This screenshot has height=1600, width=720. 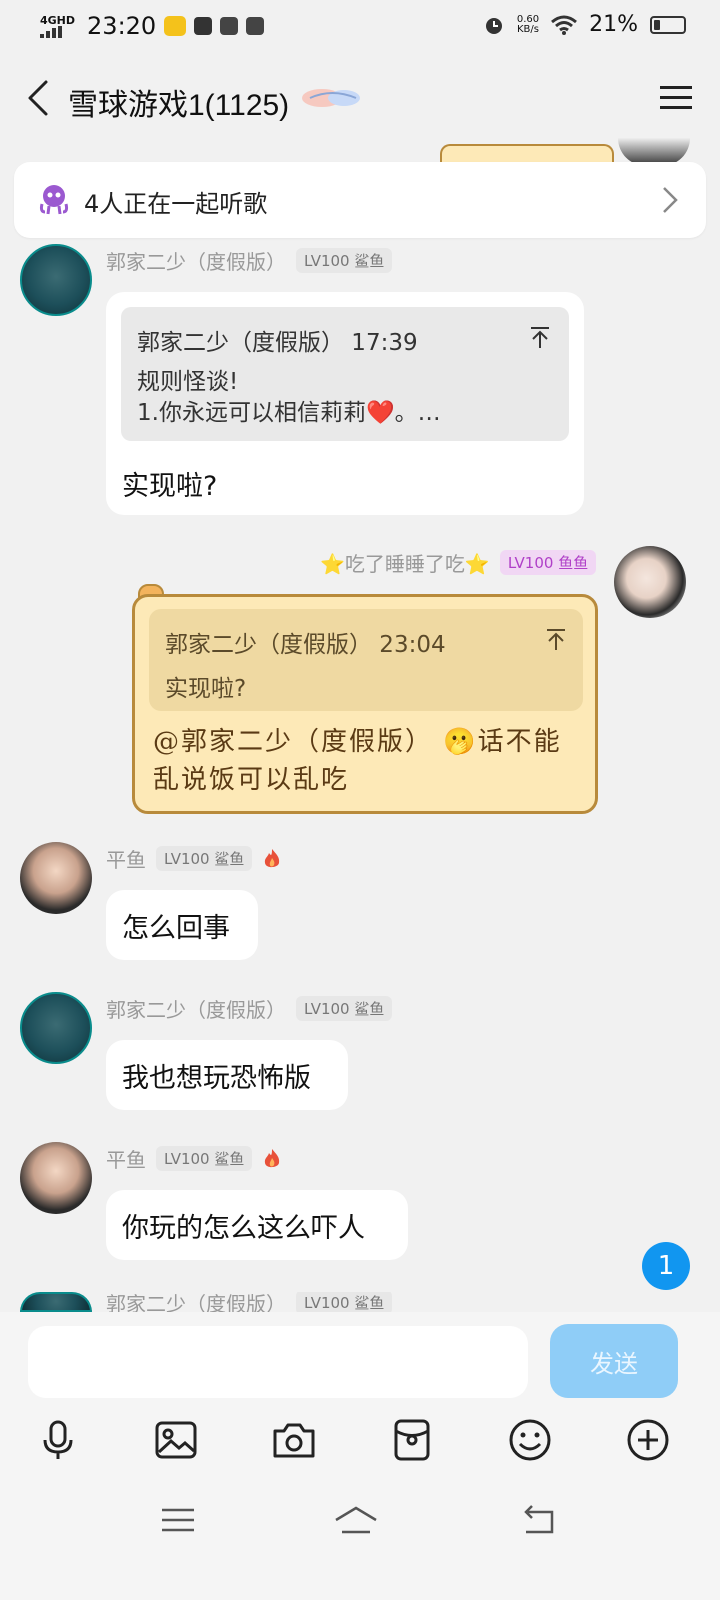 I want to click on battery-icon, so click(x=668, y=24).